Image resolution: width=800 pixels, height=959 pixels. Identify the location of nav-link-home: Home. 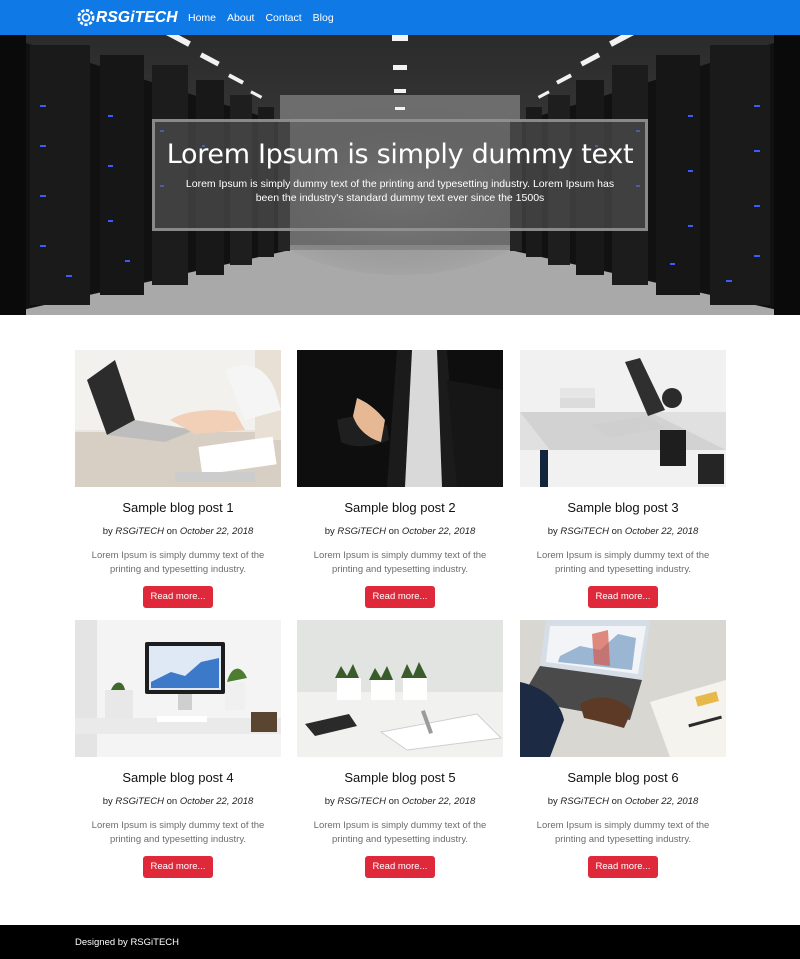
(202, 18).